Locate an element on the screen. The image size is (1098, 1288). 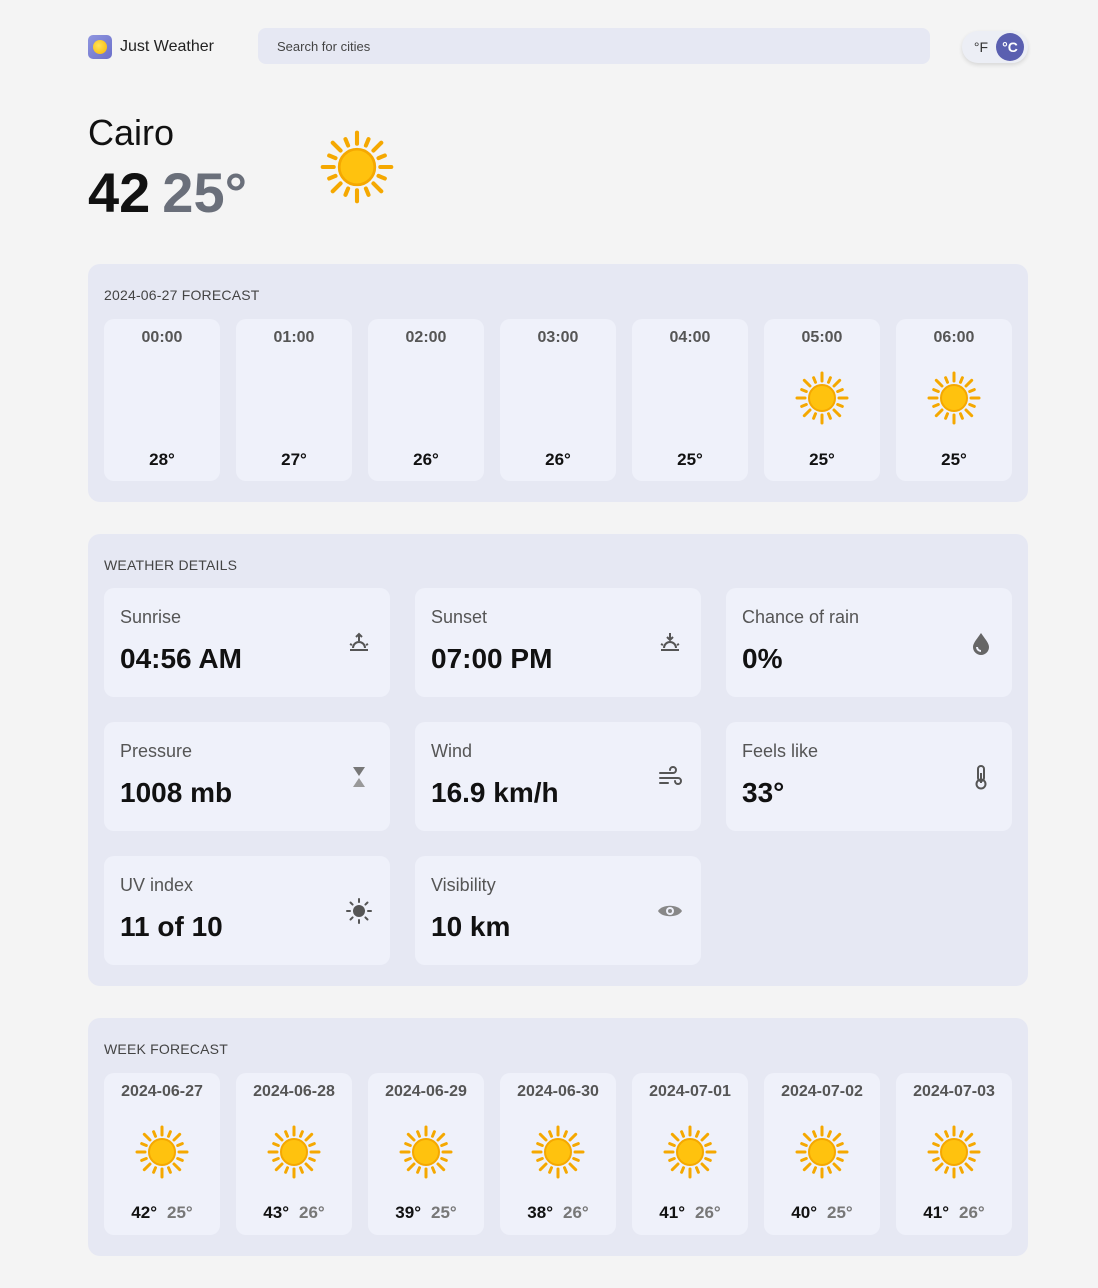
hour-time: 03:00 is located at coordinates (558, 337).